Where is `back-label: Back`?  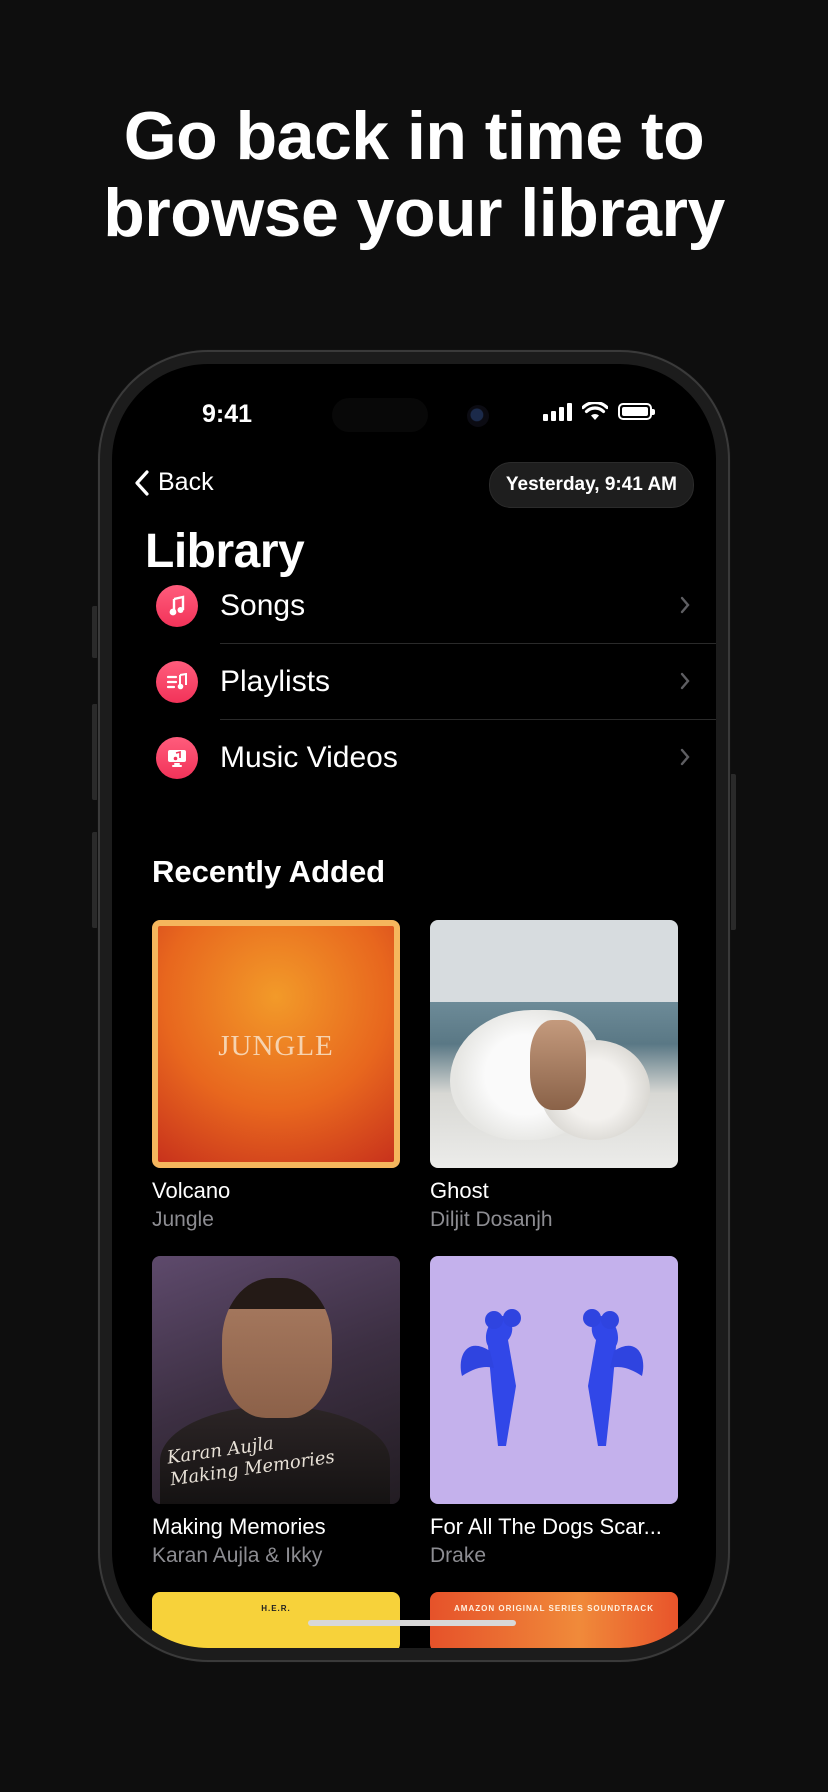 back-label: Back is located at coordinates (186, 482).